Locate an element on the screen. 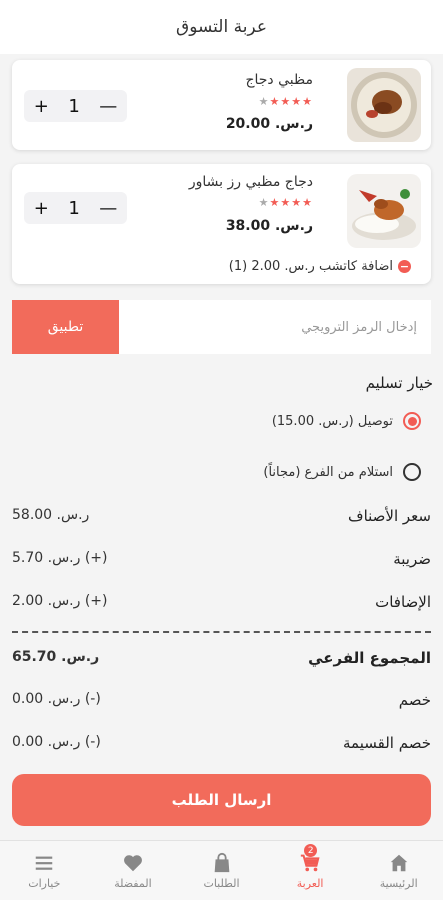  page-header: عربة التسوق is located at coordinates (221, 27).